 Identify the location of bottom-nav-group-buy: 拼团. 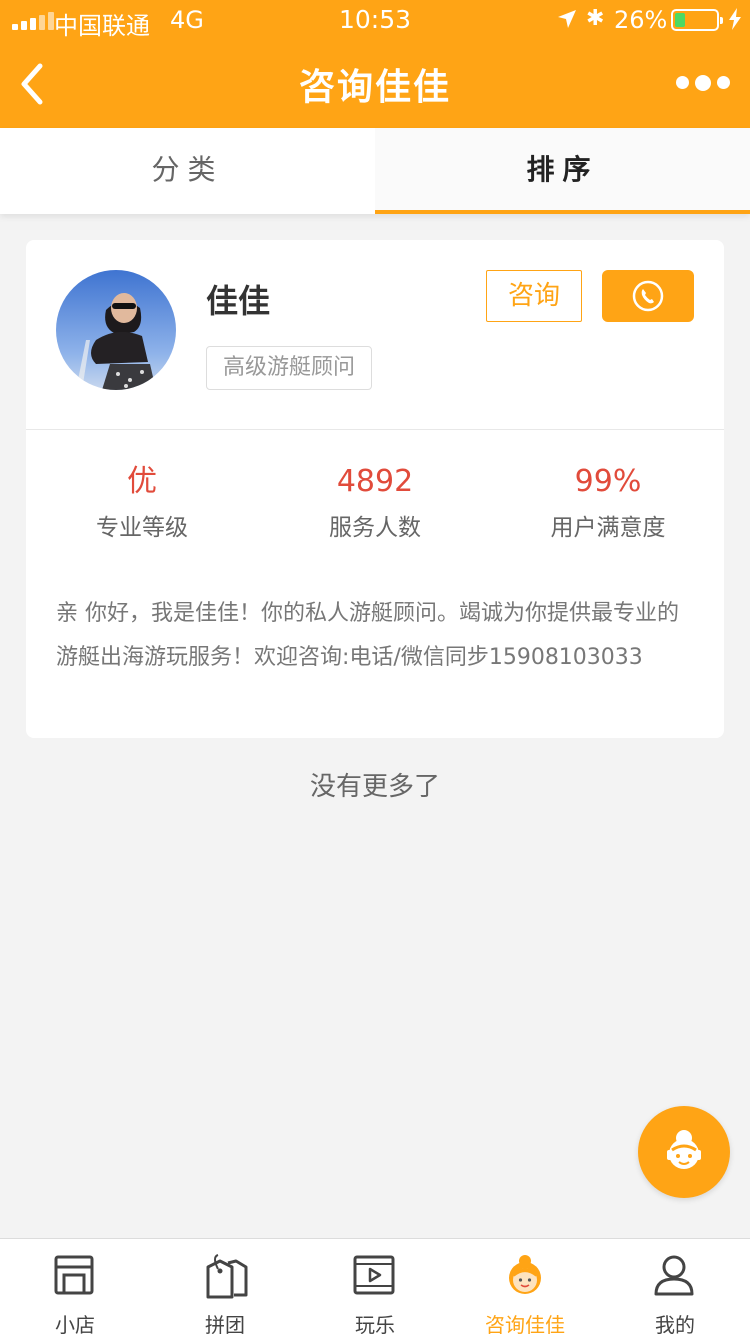
(225, 1286).